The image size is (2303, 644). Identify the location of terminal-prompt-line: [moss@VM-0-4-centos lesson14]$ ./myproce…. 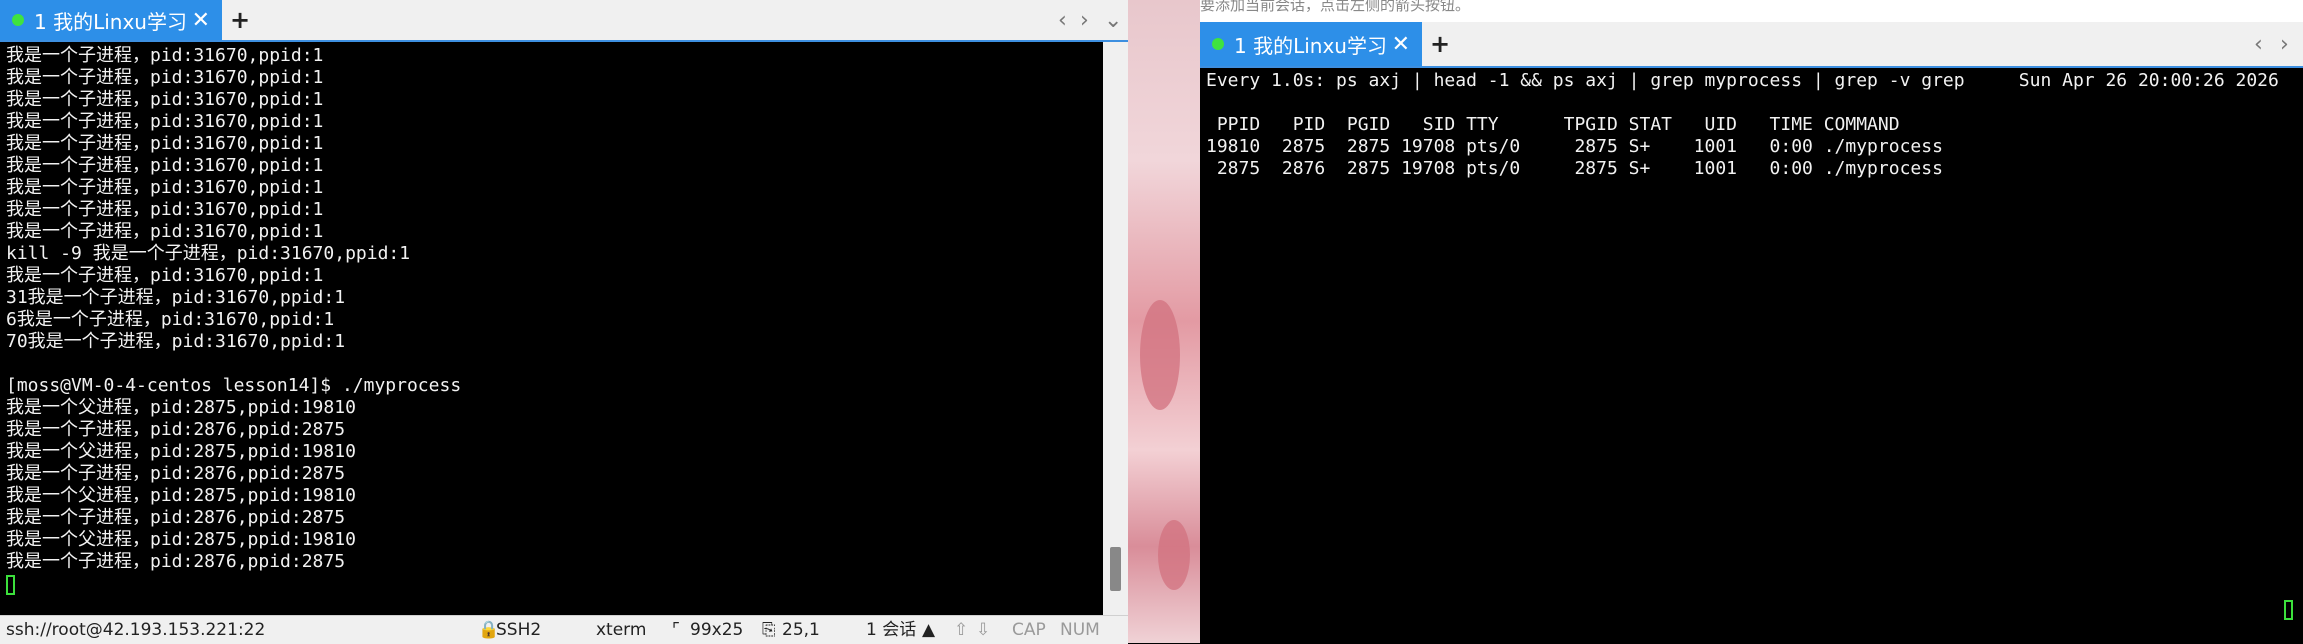
(234, 385).